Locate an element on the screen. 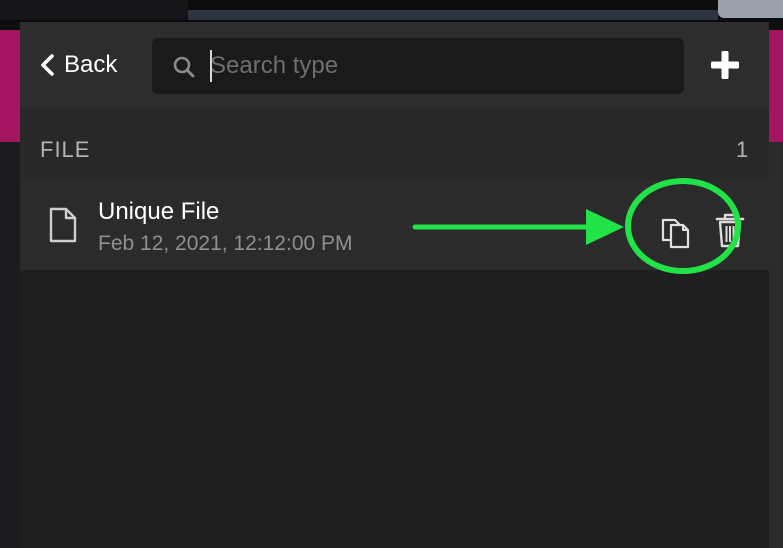  trash-icon is located at coordinates (730, 233).